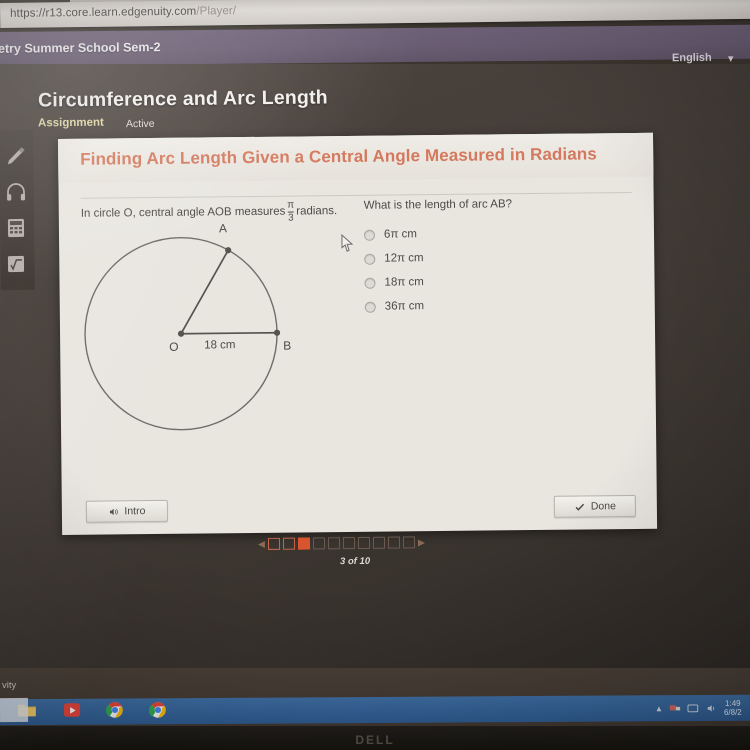  What do you see at coordinates (580, 507) in the screenshot?
I see `checkmark-icon` at bounding box center [580, 507].